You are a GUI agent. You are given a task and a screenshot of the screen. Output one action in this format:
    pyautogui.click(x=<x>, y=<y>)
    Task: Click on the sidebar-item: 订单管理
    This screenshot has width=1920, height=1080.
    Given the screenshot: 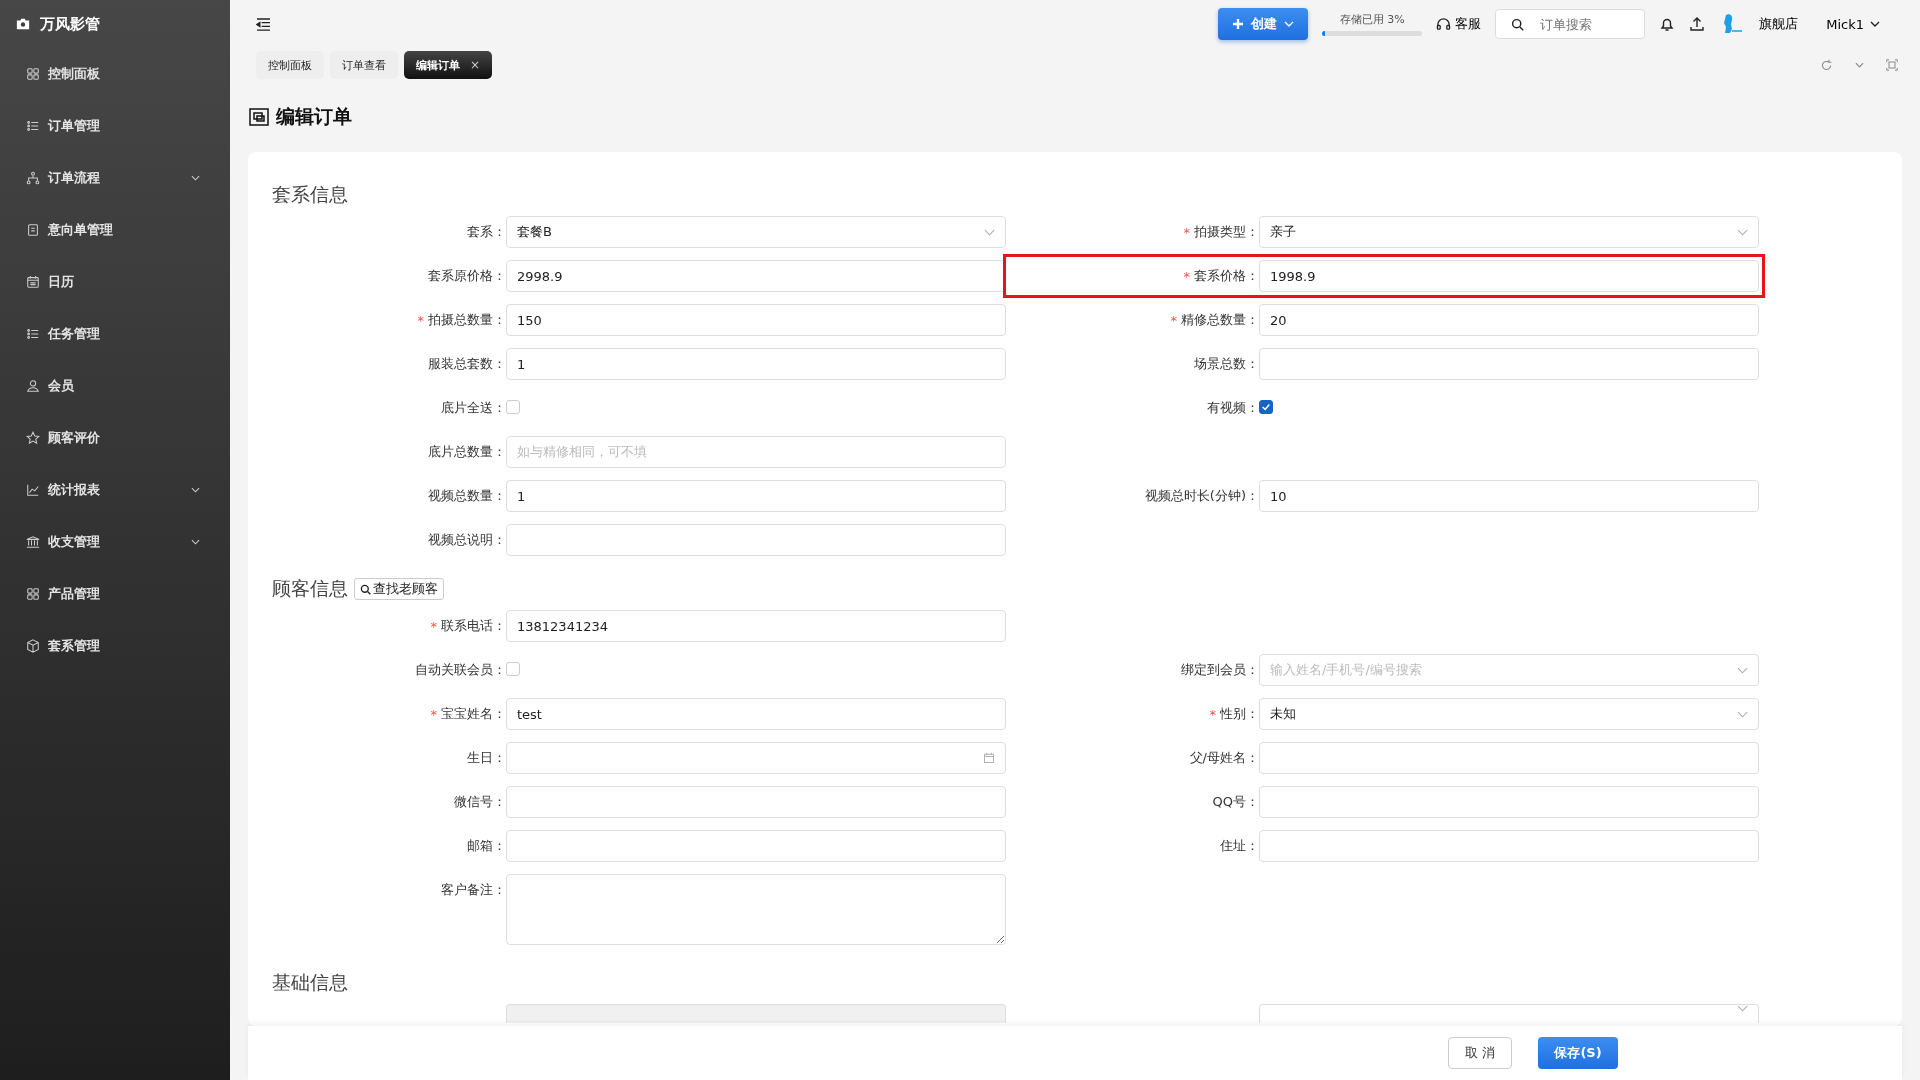 What is the action you would take?
    pyautogui.click(x=115, y=126)
    